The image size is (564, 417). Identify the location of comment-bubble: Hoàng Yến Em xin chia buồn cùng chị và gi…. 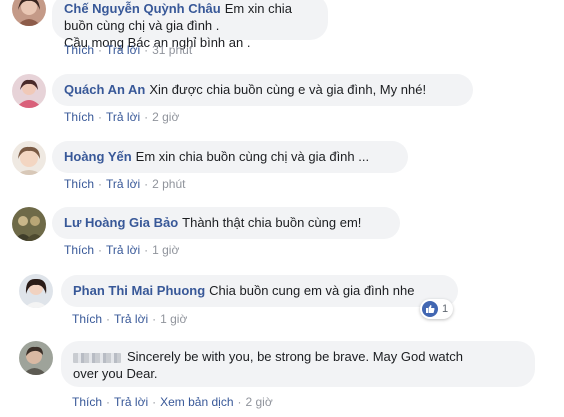
(230, 157).